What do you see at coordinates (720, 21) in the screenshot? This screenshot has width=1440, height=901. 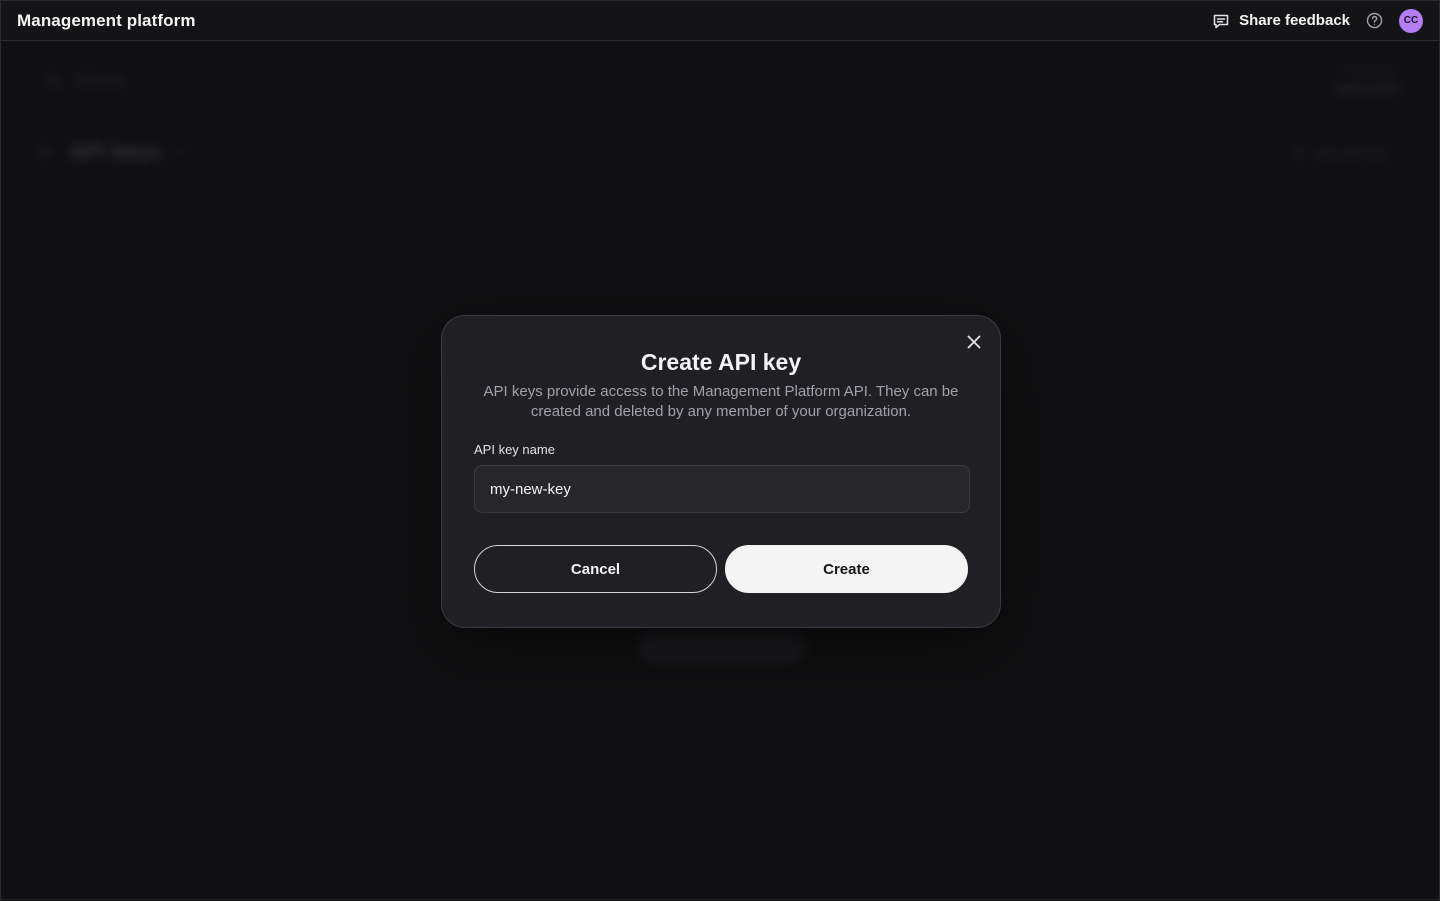 I see `top-bar: Management platform Share feedback CC` at bounding box center [720, 21].